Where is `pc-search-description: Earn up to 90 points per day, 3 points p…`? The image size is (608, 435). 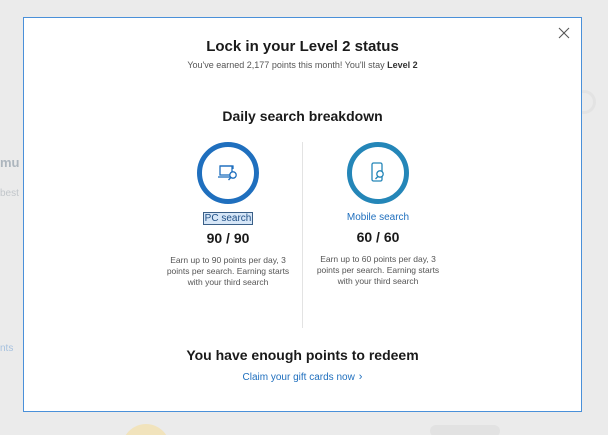
pc-search-description: Earn up to 90 points per day, 3 points p… is located at coordinates (228, 271).